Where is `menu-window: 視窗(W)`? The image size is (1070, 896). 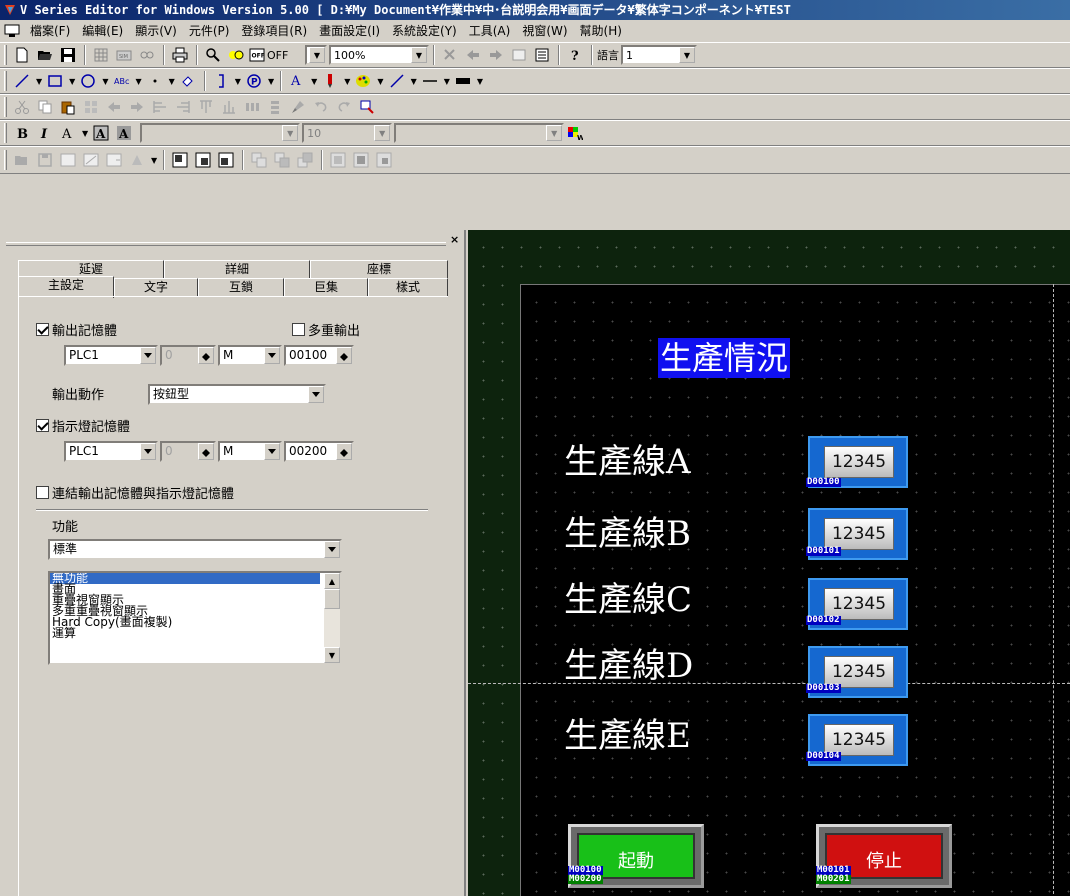
menu-window: 視窗(W) is located at coordinates (544, 31).